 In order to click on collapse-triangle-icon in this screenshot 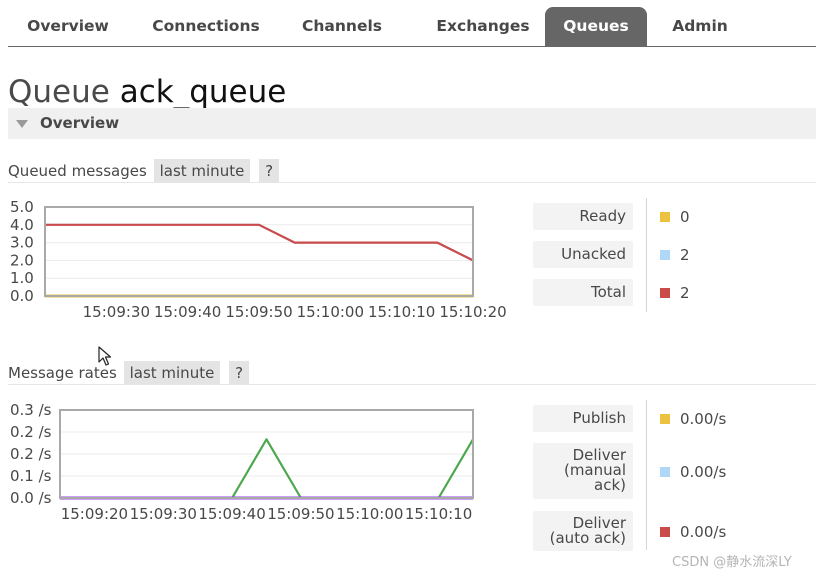, I will do `click(22, 124)`.